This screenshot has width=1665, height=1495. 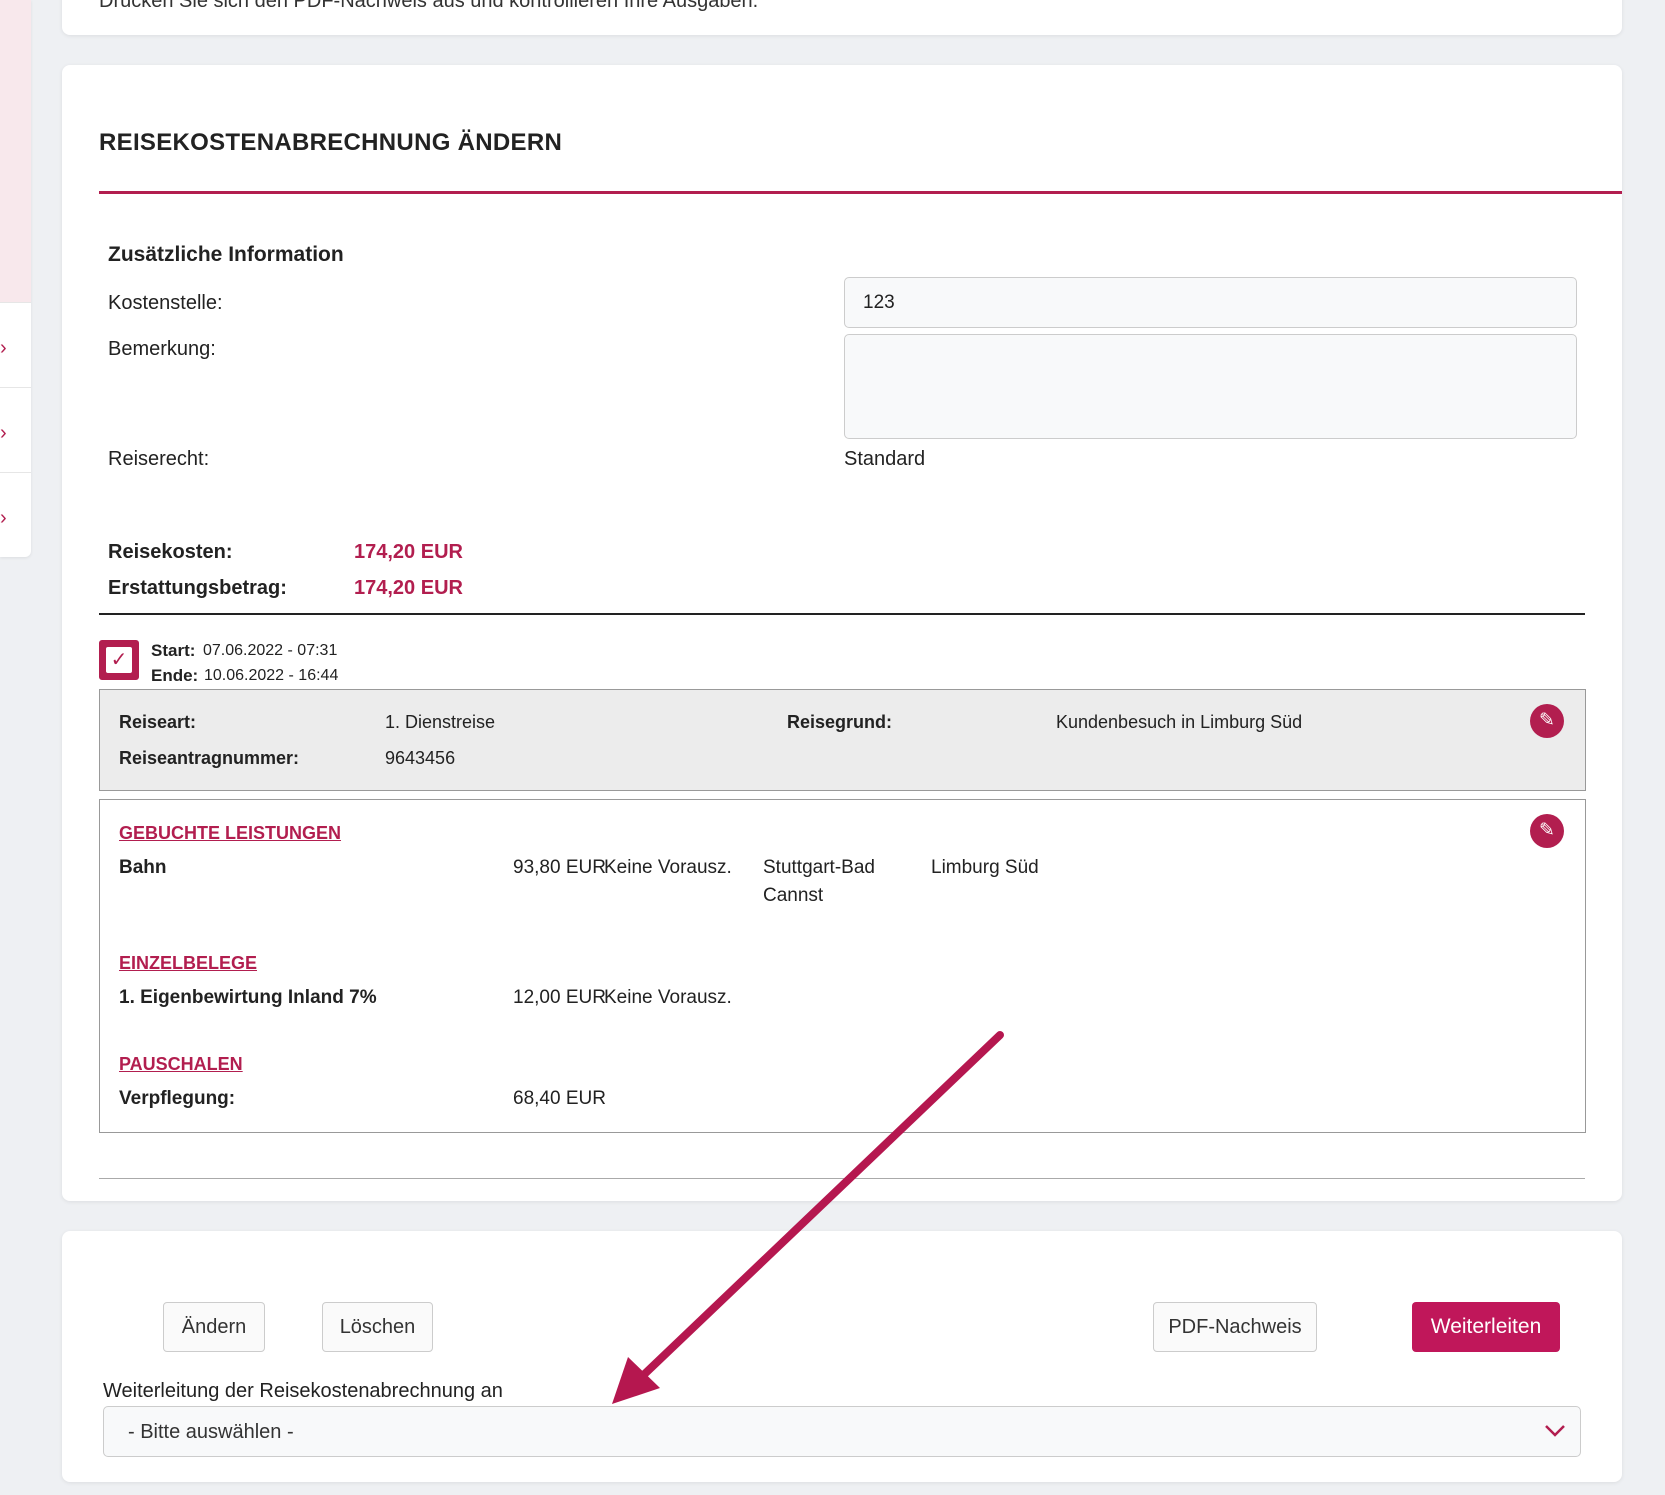 What do you see at coordinates (860, 192) in the screenshot?
I see `title-divider` at bounding box center [860, 192].